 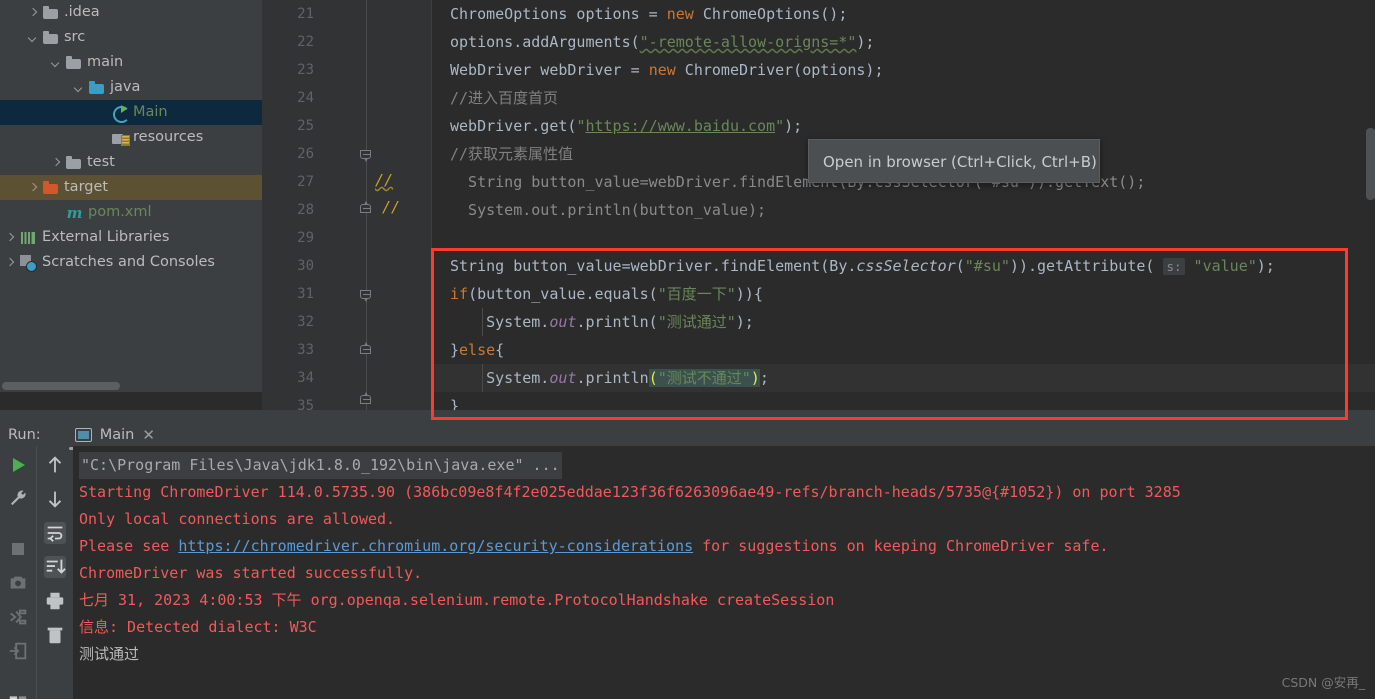 What do you see at coordinates (482, 378) in the screenshot?
I see `indent-guide` at bounding box center [482, 378].